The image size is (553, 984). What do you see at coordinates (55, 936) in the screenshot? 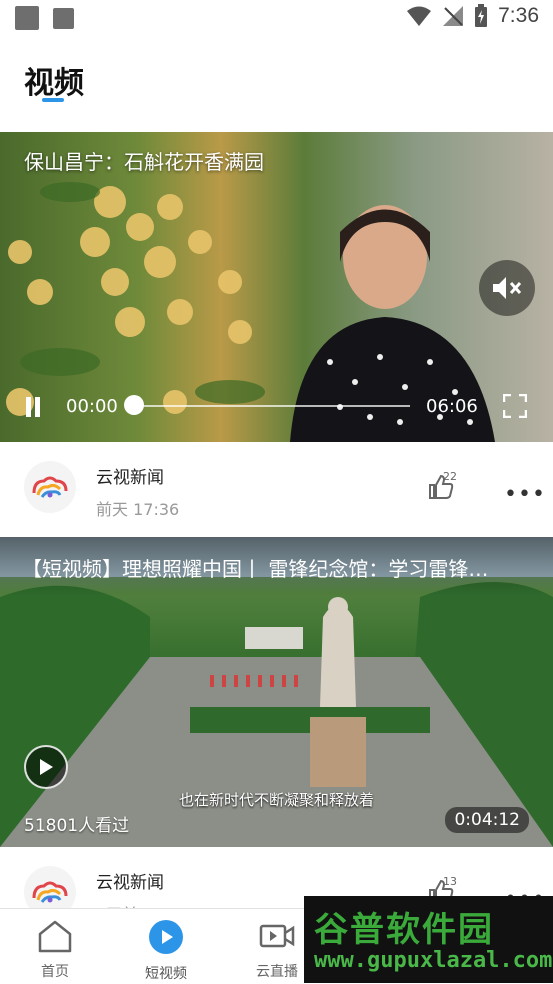
I see `home-icon` at bounding box center [55, 936].